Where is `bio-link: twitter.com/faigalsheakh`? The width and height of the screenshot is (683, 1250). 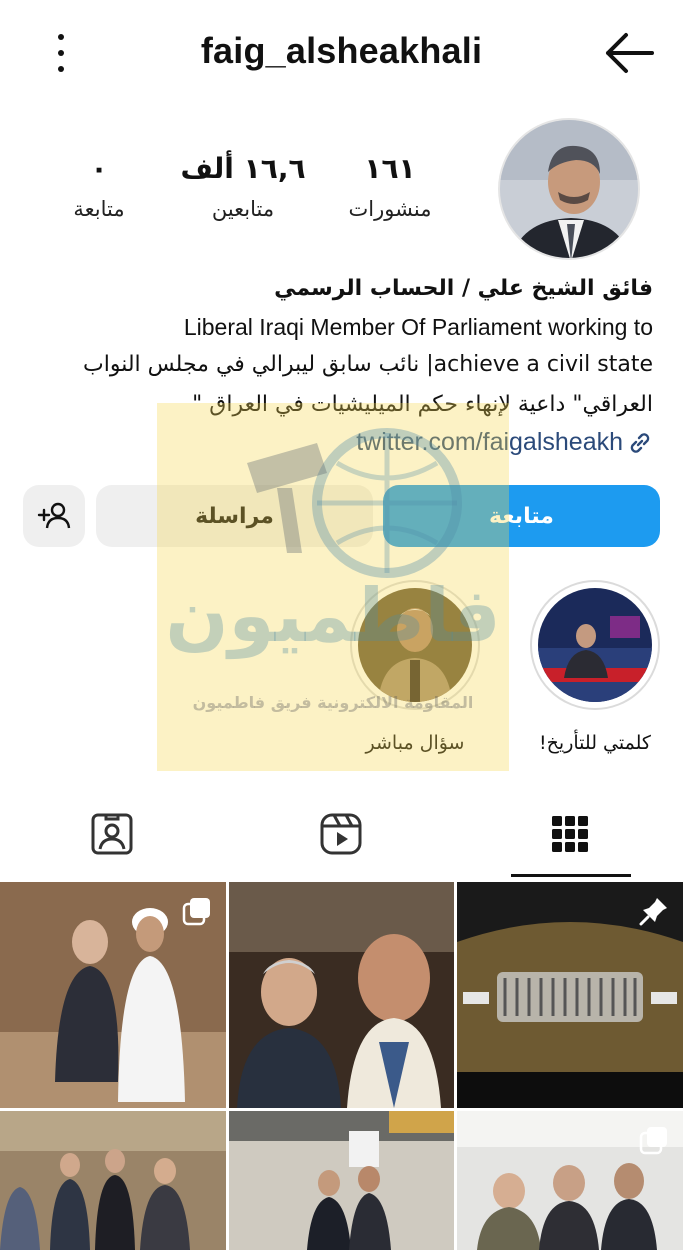
bio-link: twitter.com/faigalsheakh is located at coordinates (504, 442).